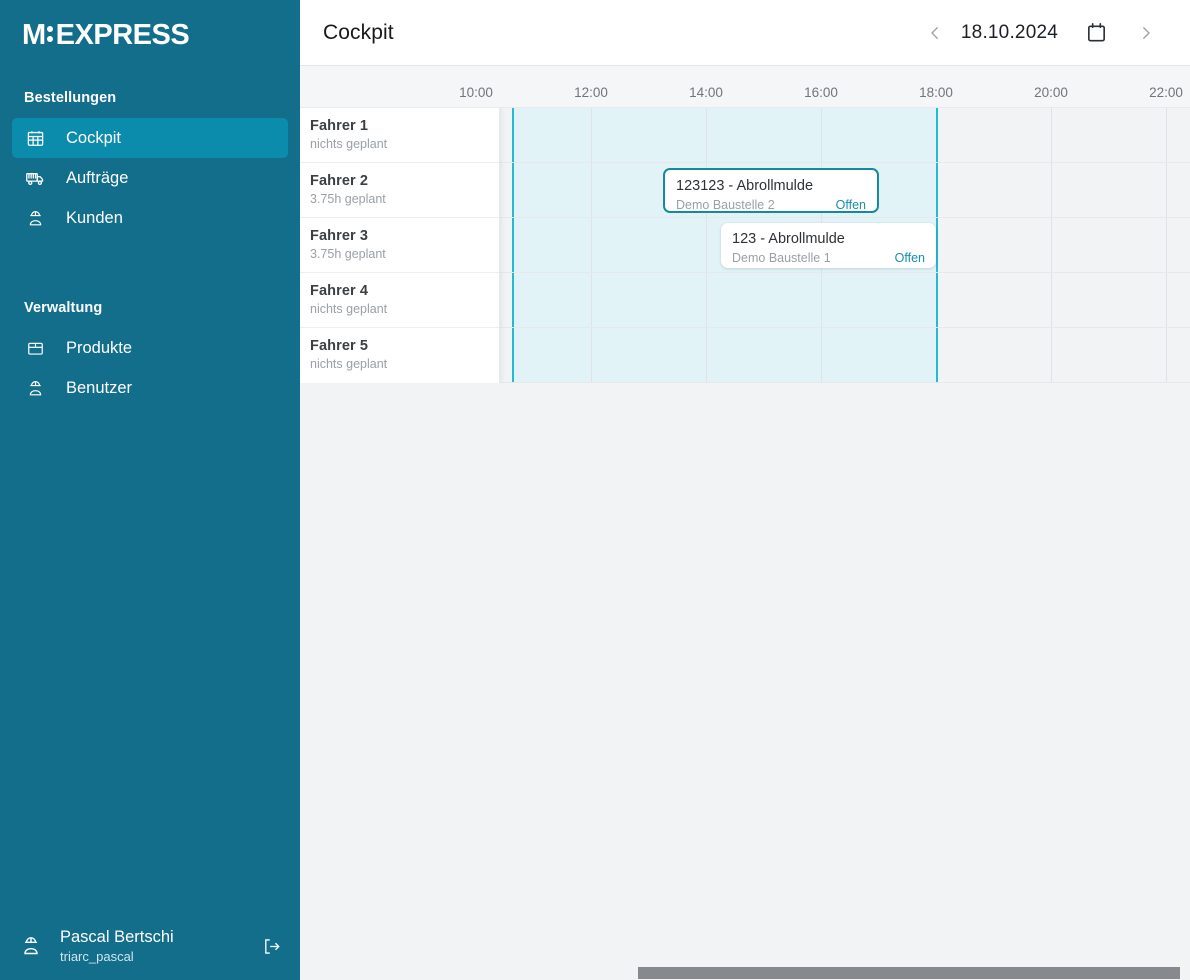  Describe the element at coordinates (35, 348) in the screenshot. I see `box-icon` at that location.